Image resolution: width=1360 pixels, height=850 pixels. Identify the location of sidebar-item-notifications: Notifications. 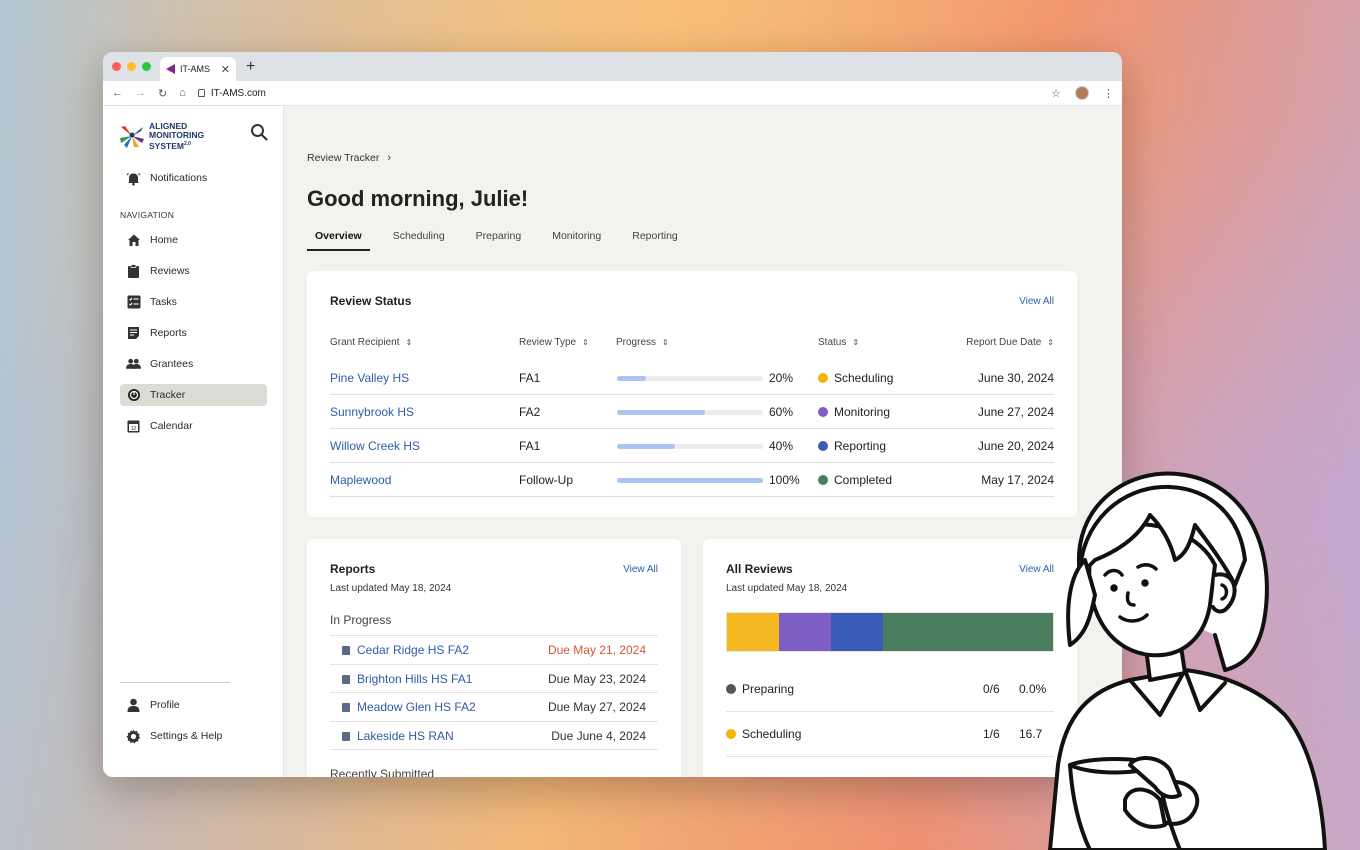
(193, 178).